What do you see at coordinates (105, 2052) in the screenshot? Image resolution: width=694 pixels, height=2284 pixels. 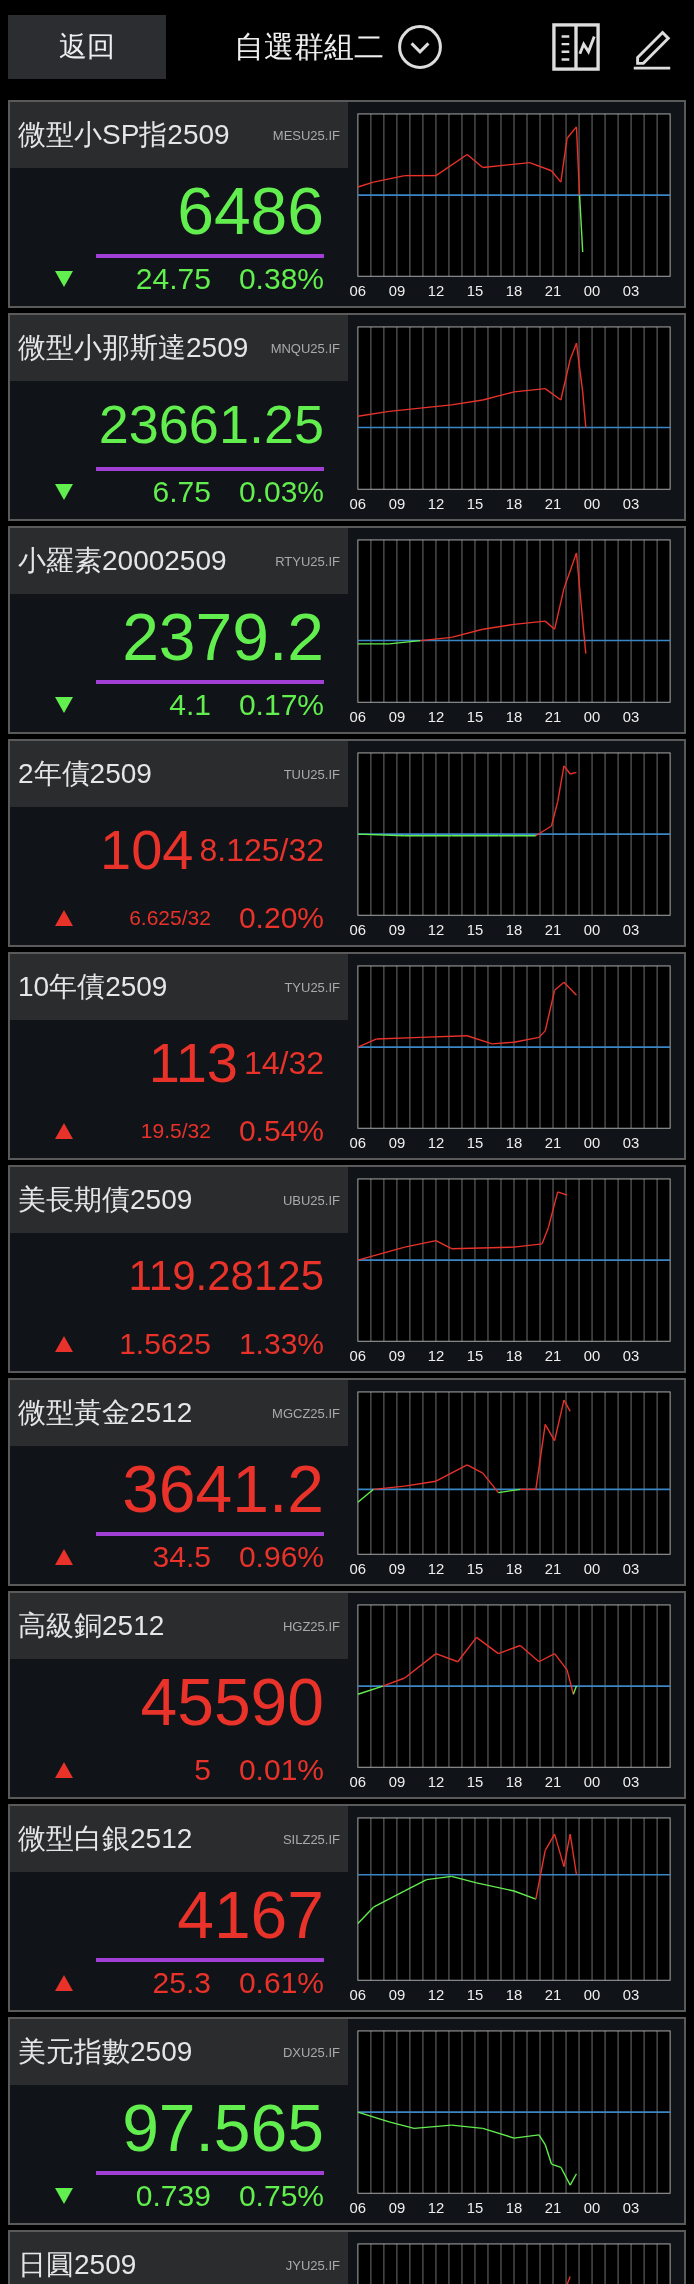 I see `contract-name: 美元指數2509` at bounding box center [105, 2052].